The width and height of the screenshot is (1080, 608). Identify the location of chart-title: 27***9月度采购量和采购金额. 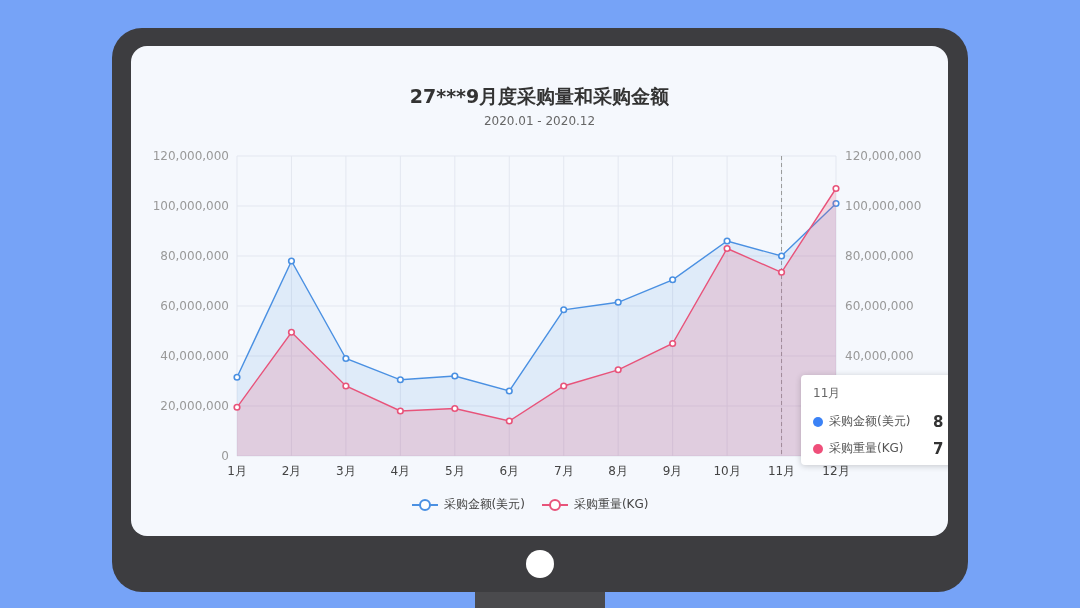
(539, 96).